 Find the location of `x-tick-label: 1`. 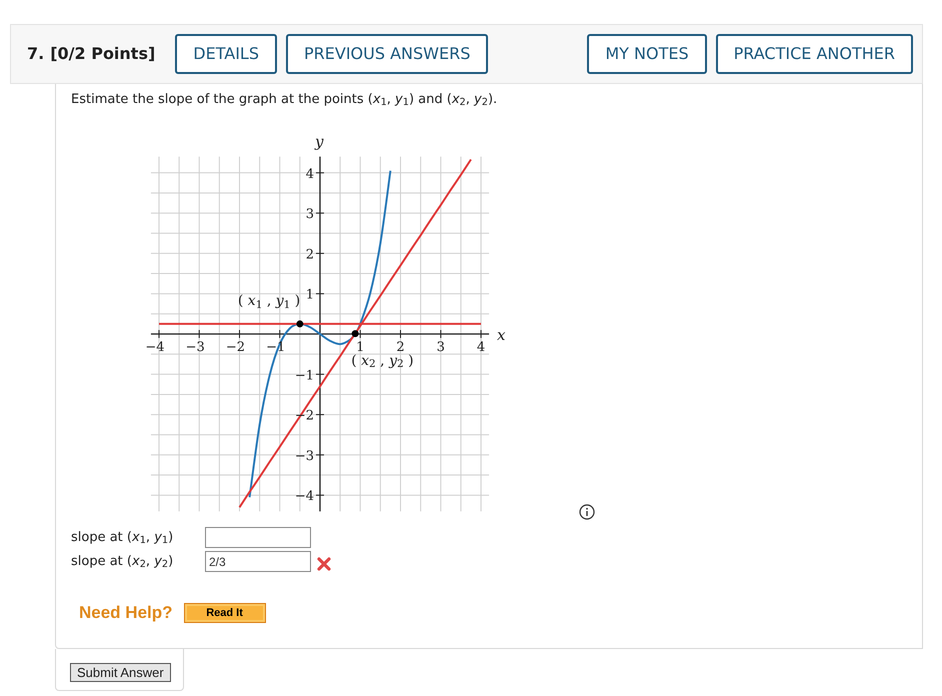

x-tick-label: 1 is located at coordinates (360, 347).